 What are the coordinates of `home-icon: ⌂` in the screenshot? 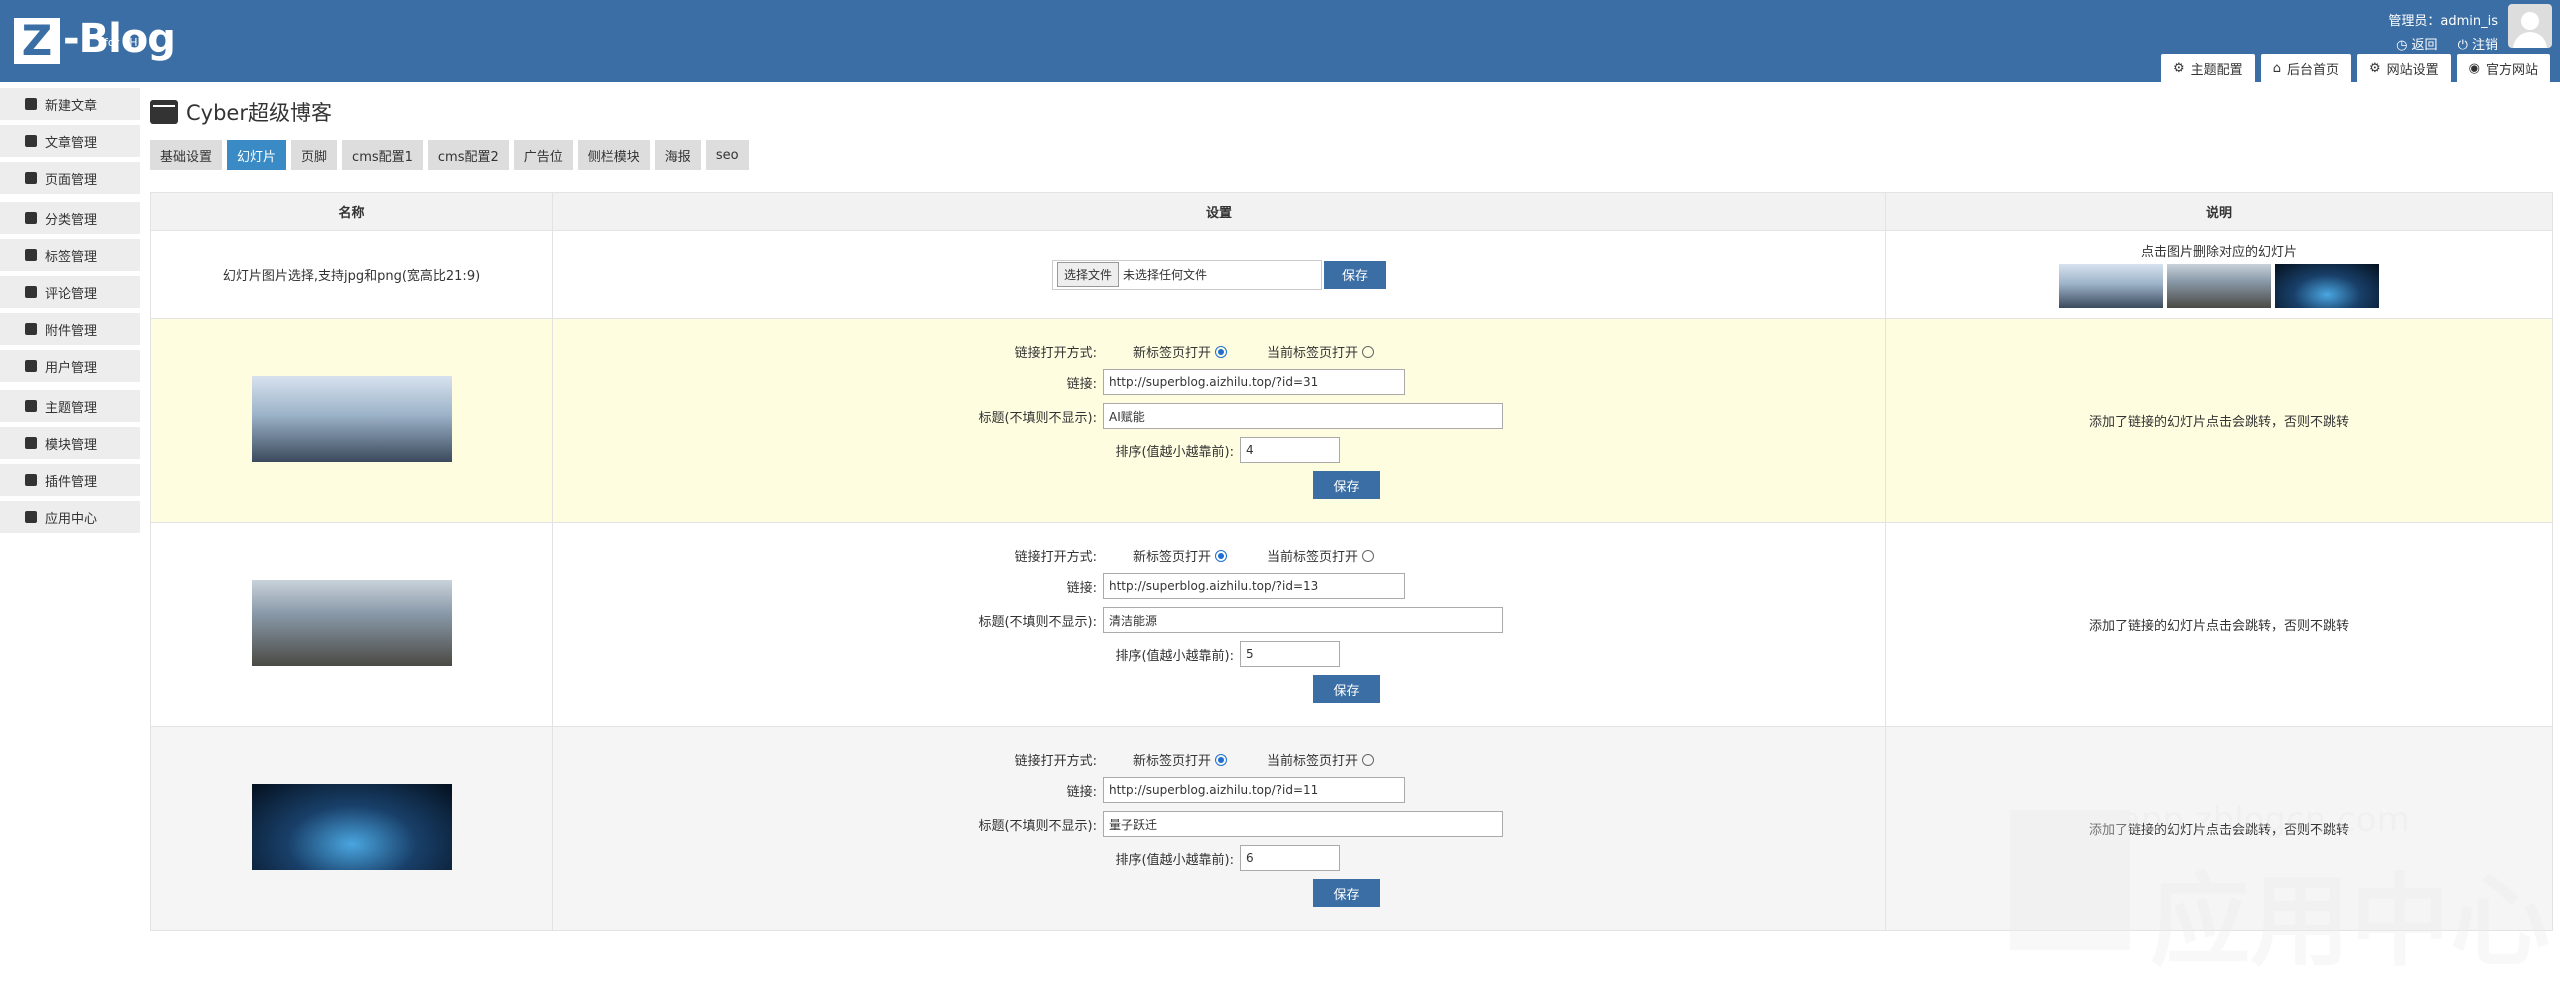 It's located at (2276, 68).